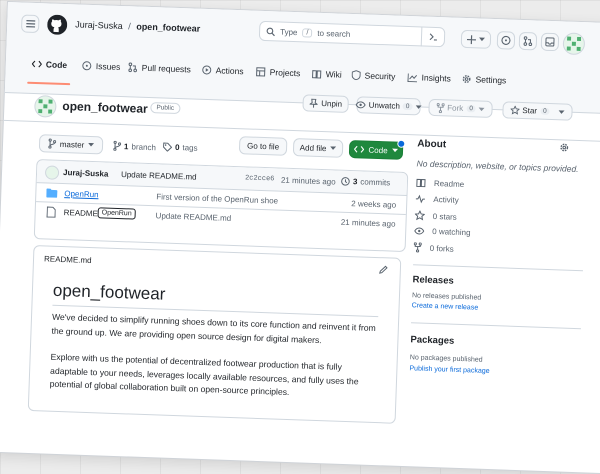  What do you see at coordinates (207, 70) in the screenshot?
I see `play-icon` at bounding box center [207, 70].